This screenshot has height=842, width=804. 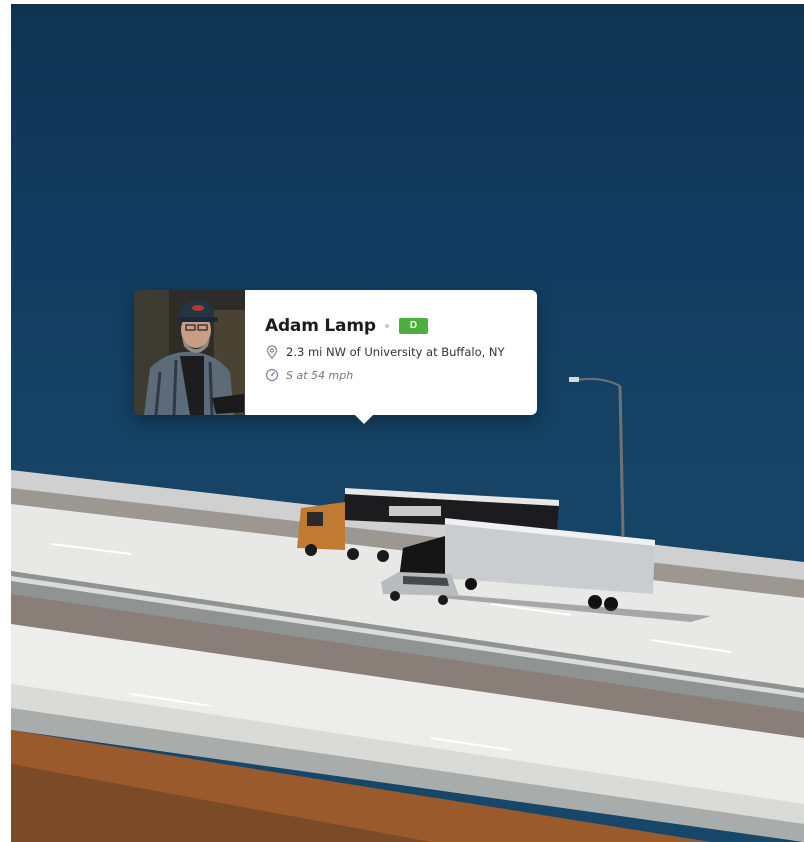 What do you see at coordinates (189, 352) in the screenshot?
I see `driver-avatar` at bounding box center [189, 352].